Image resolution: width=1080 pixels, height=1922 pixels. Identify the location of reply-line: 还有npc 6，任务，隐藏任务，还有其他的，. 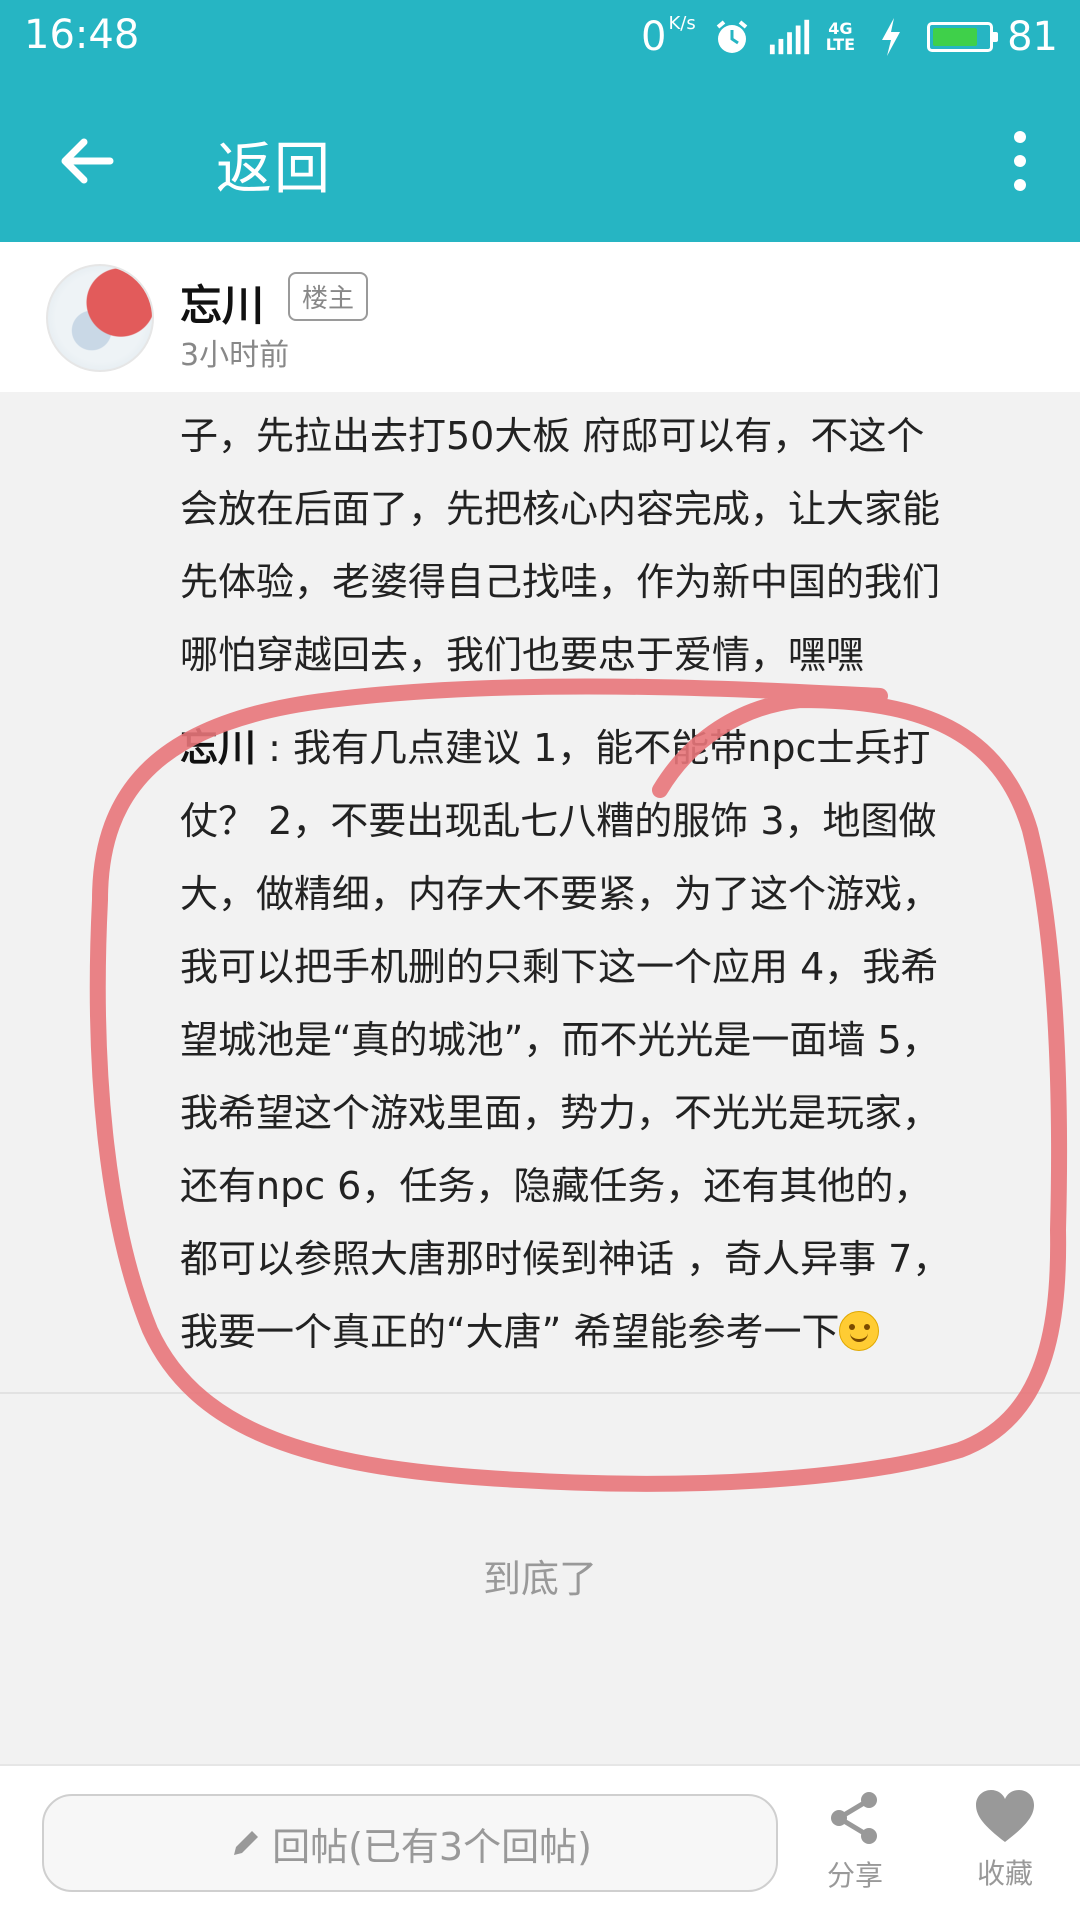
(556, 1186).